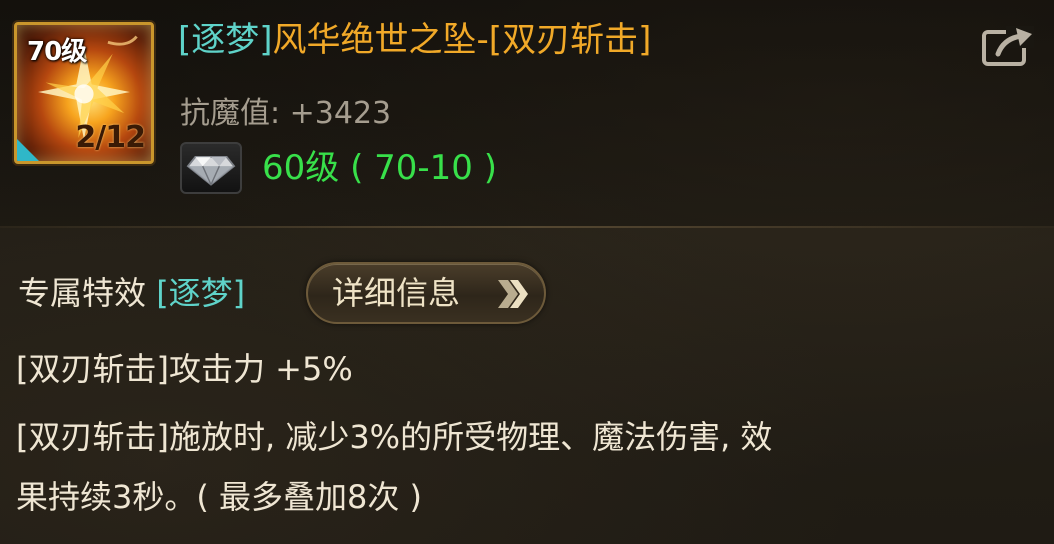 The width and height of the screenshot is (1054, 544). Describe the element at coordinates (57, 52) in the screenshot. I see `item-level-badge: 70级` at that location.